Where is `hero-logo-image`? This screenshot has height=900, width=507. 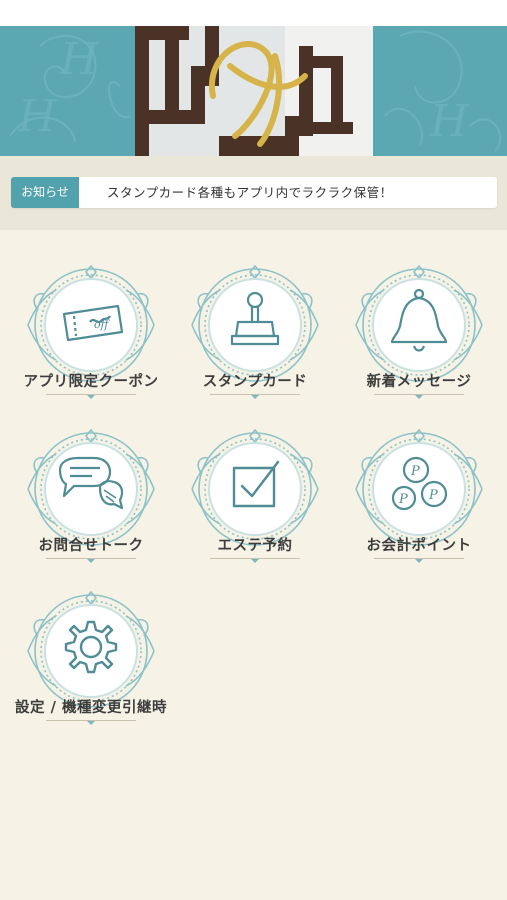 hero-logo-image is located at coordinates (254, 91).